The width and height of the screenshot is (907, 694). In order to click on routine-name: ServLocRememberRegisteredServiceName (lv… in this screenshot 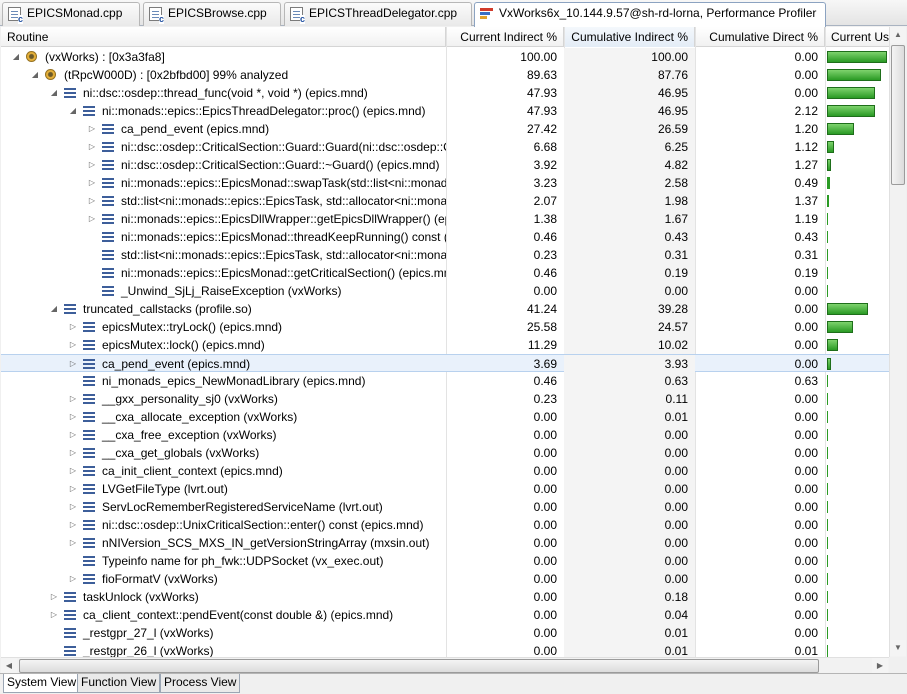, I will do `click(242, 507)`.